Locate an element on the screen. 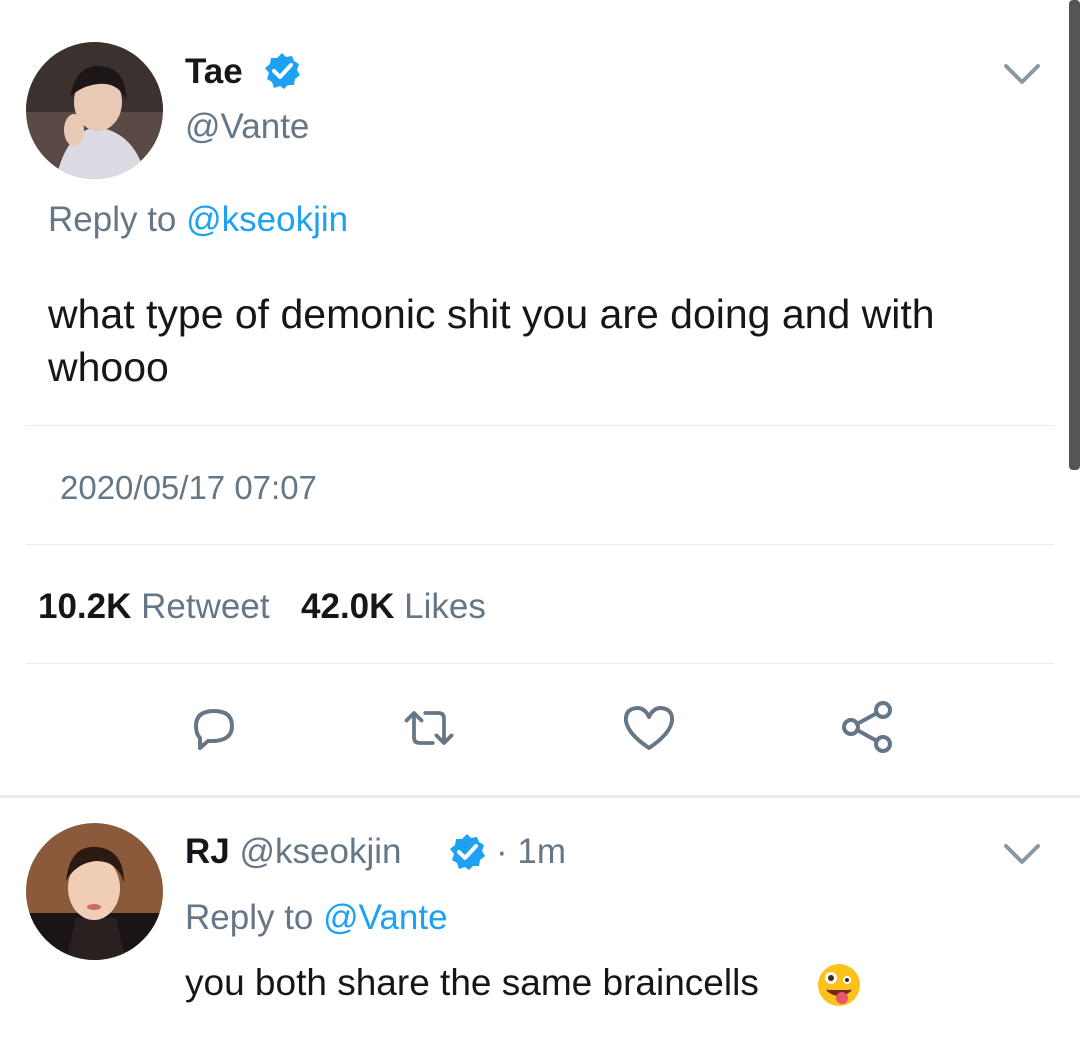  reply-to-handle: @kseokjin is located at coordinates (267, 219).